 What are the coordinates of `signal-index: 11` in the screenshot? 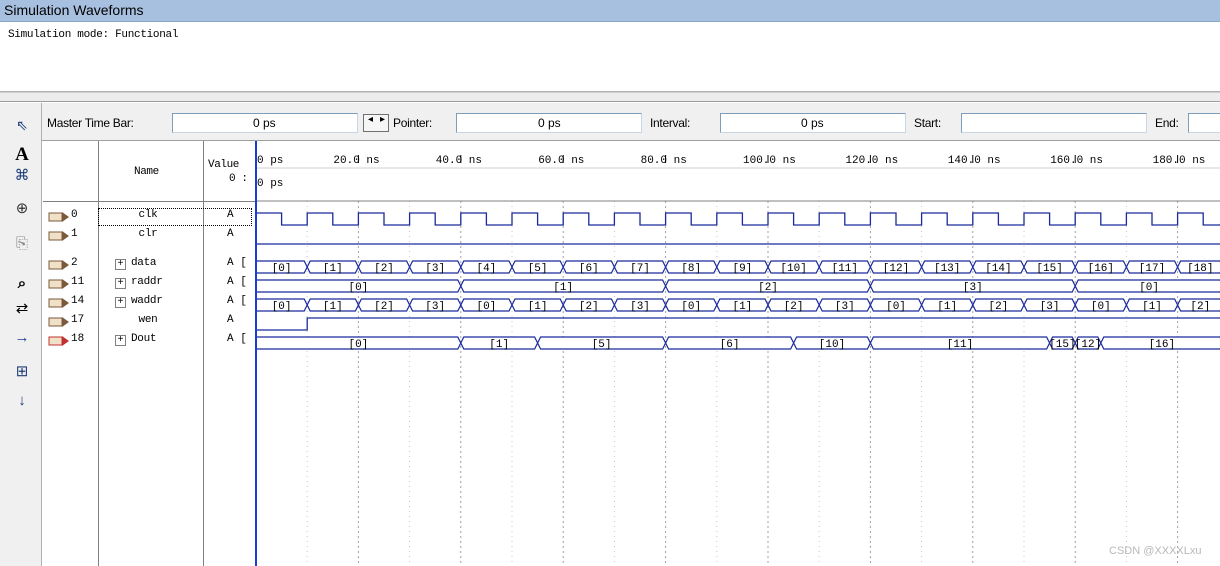 It's located at (78, 282).